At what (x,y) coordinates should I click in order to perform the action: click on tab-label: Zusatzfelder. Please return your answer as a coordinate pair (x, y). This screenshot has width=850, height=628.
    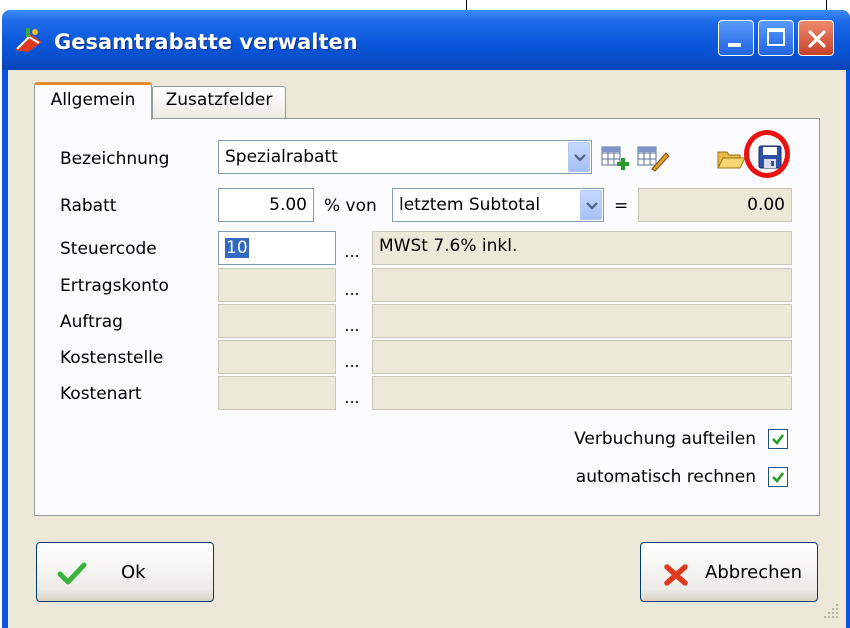
    Looking at the image, I should click on (219, 100).